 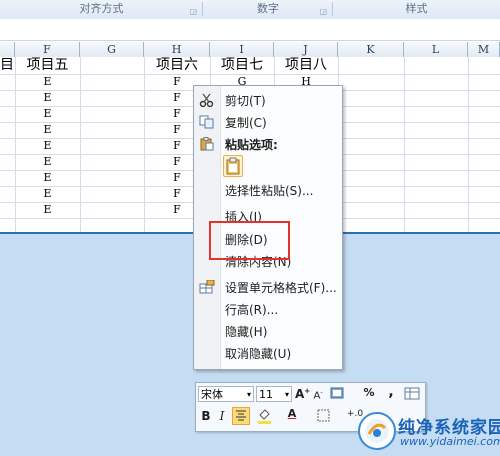 What do you see at coordinates (268, 122) in the screenshot?
I see `menu-item-copy: 复制(C)` at bounding box center [268, 122].